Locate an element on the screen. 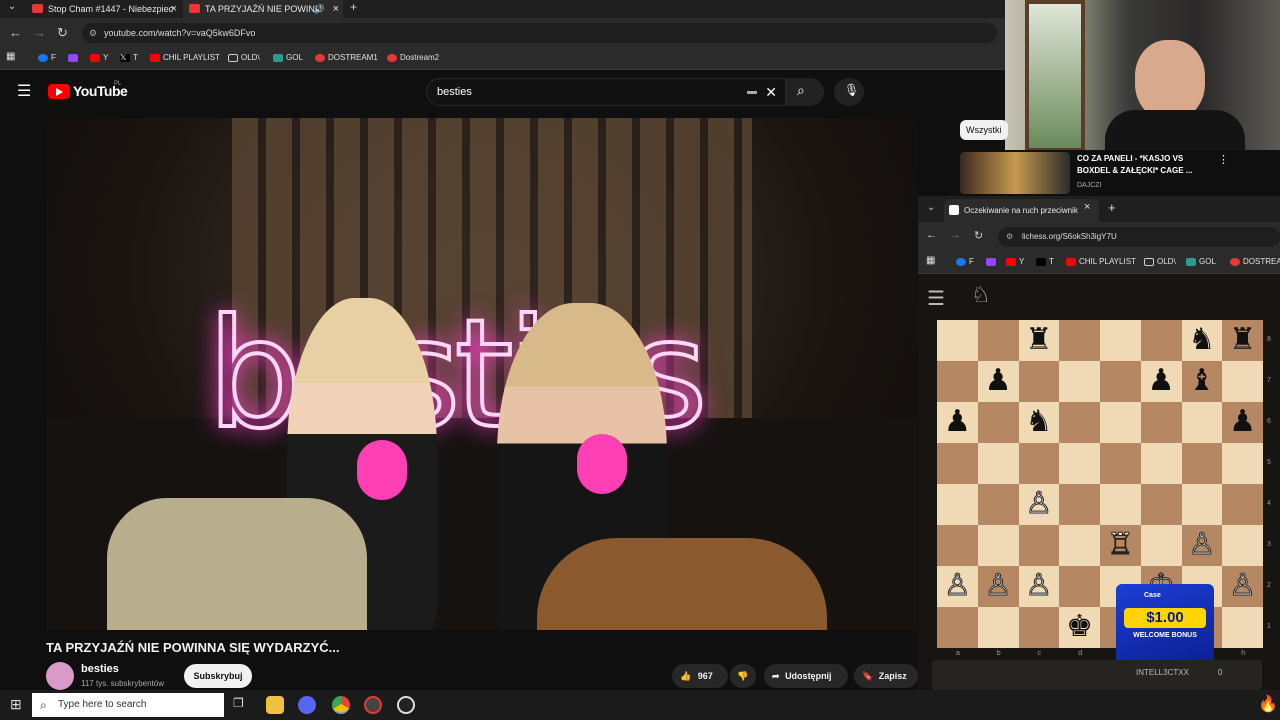  bookmark-old: OLD\ is located at coordinates (244, 57).